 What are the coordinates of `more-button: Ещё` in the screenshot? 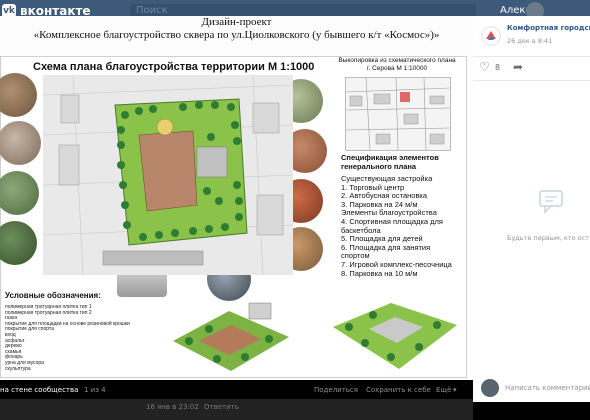 It's located at (443, 390).